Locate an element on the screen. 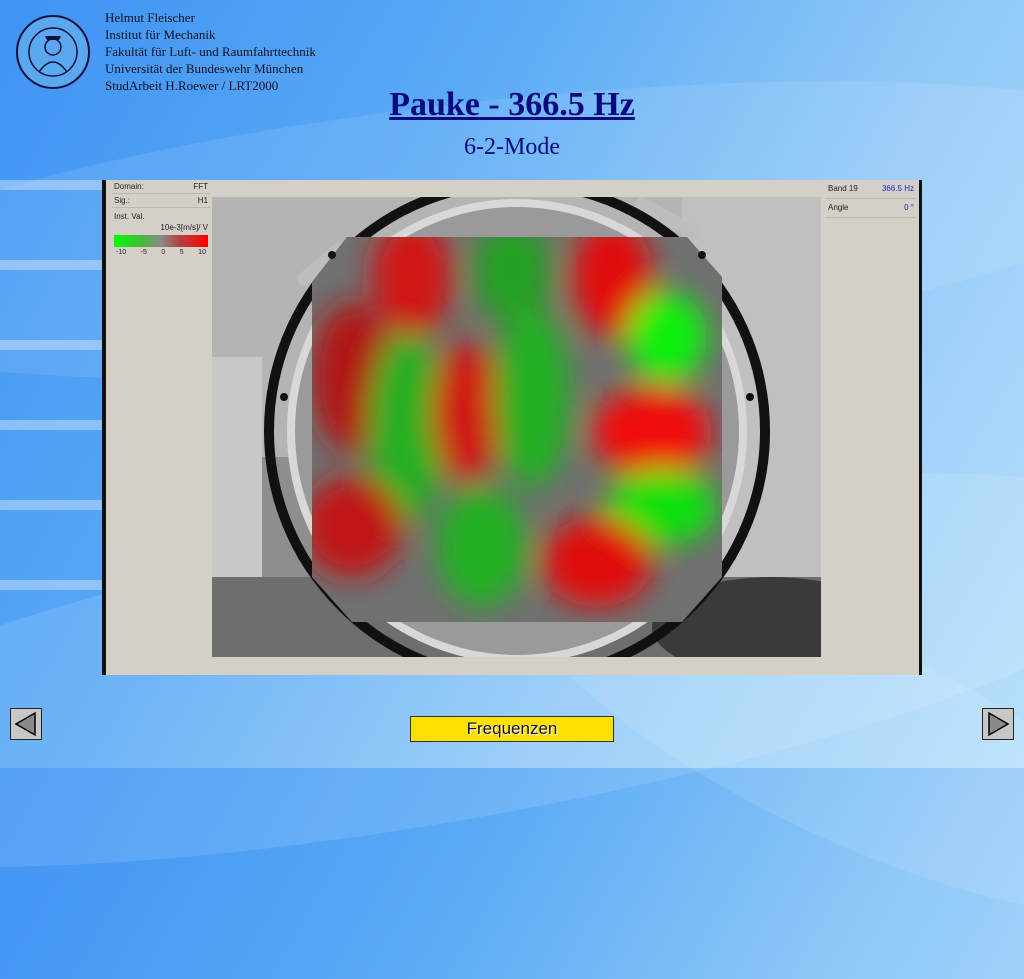  university: Universität der Bundeswehr München is located at coordinates (204, 68).